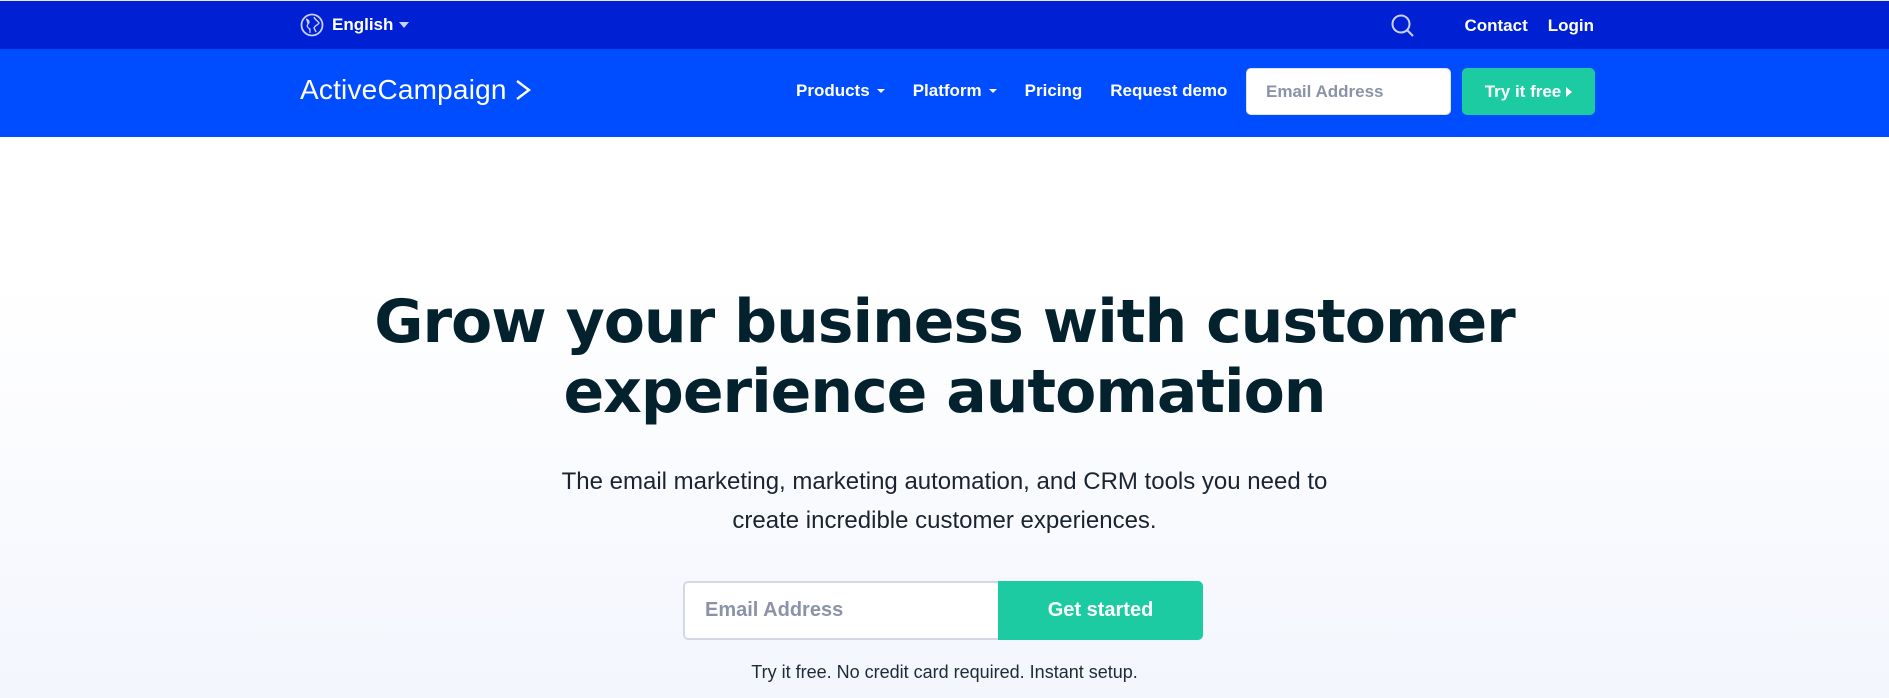  What do you see at coordinates (312, 25) in the screenshot?
I see `globe-icon` at bounding box center [312, 25].